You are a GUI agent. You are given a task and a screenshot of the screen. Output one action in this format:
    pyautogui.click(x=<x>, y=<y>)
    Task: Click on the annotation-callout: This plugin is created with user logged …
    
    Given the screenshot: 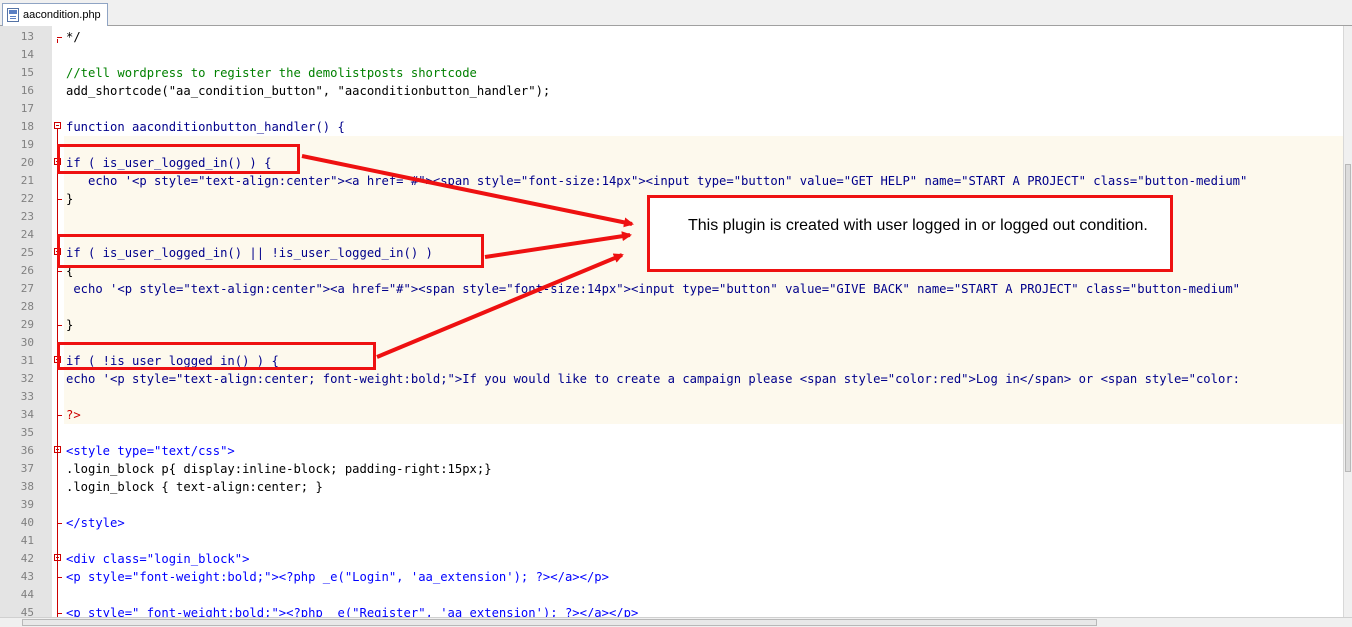 What is the action you would take?
    pyautogui.click(x=910, y=233)
    